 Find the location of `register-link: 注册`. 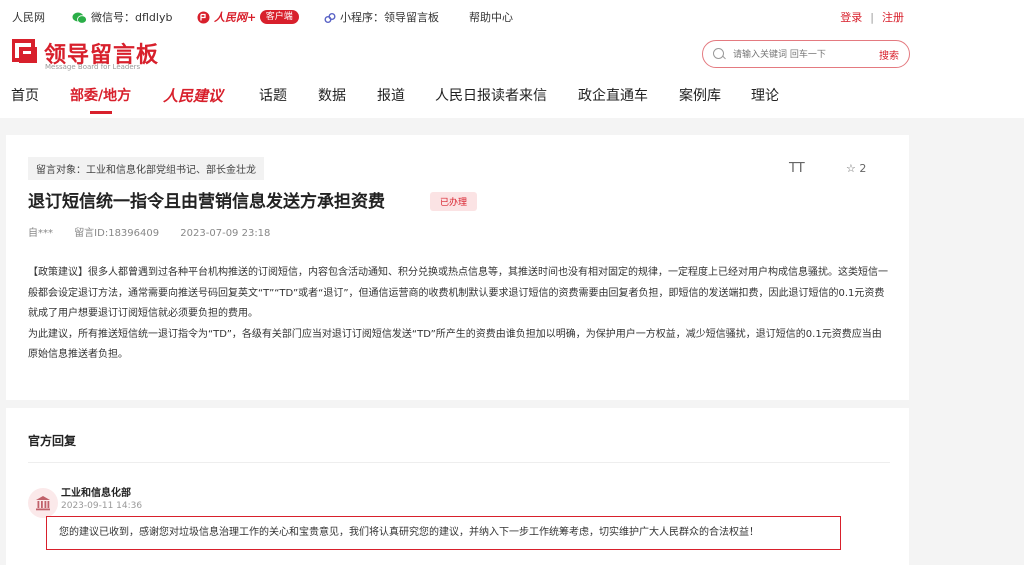

register-link: 注册 is located at coordinates (893, 17).